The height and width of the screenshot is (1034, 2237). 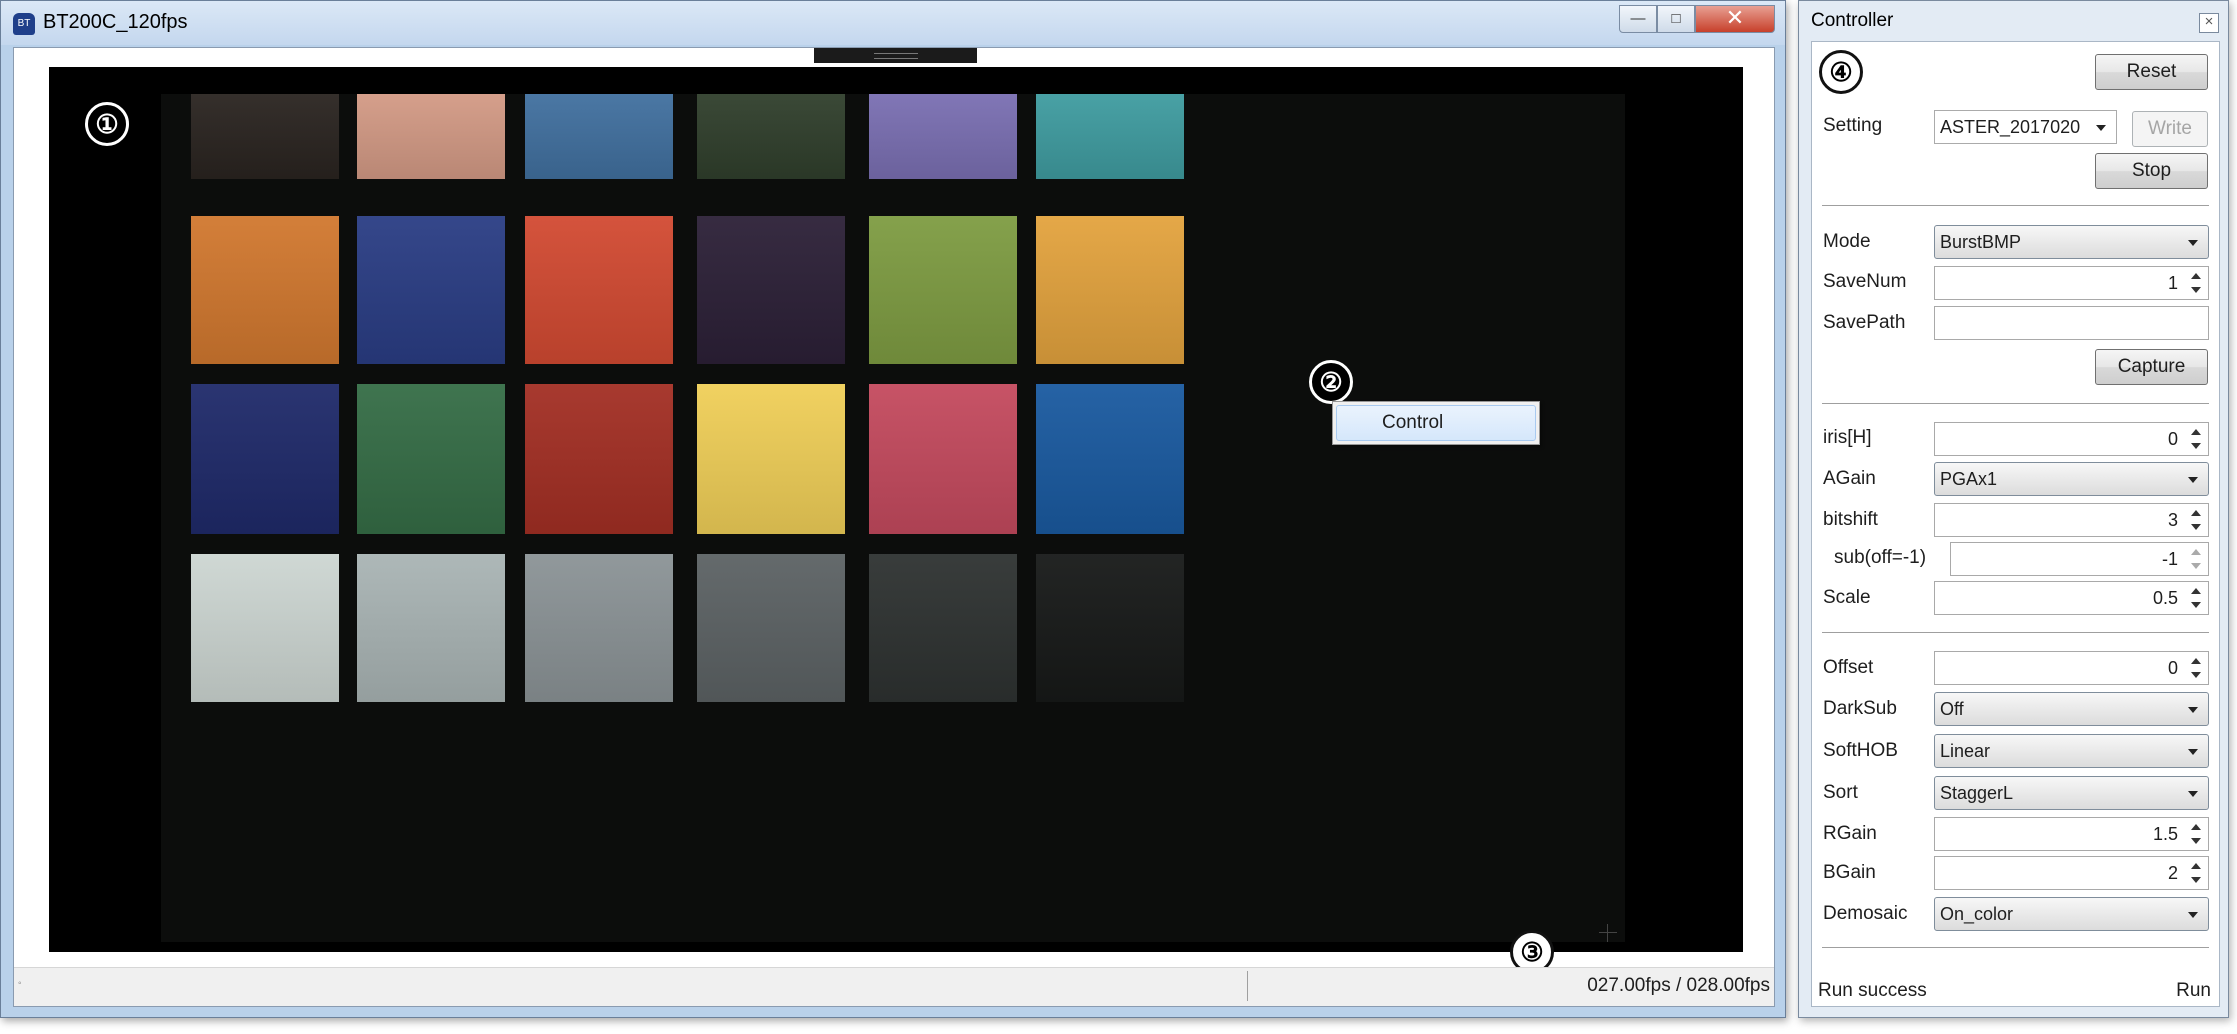 What do you see at coordinates (1847, 437) in the screenshot?
I see `iris-label: iris[H]` at bounding box center [1847, 437].